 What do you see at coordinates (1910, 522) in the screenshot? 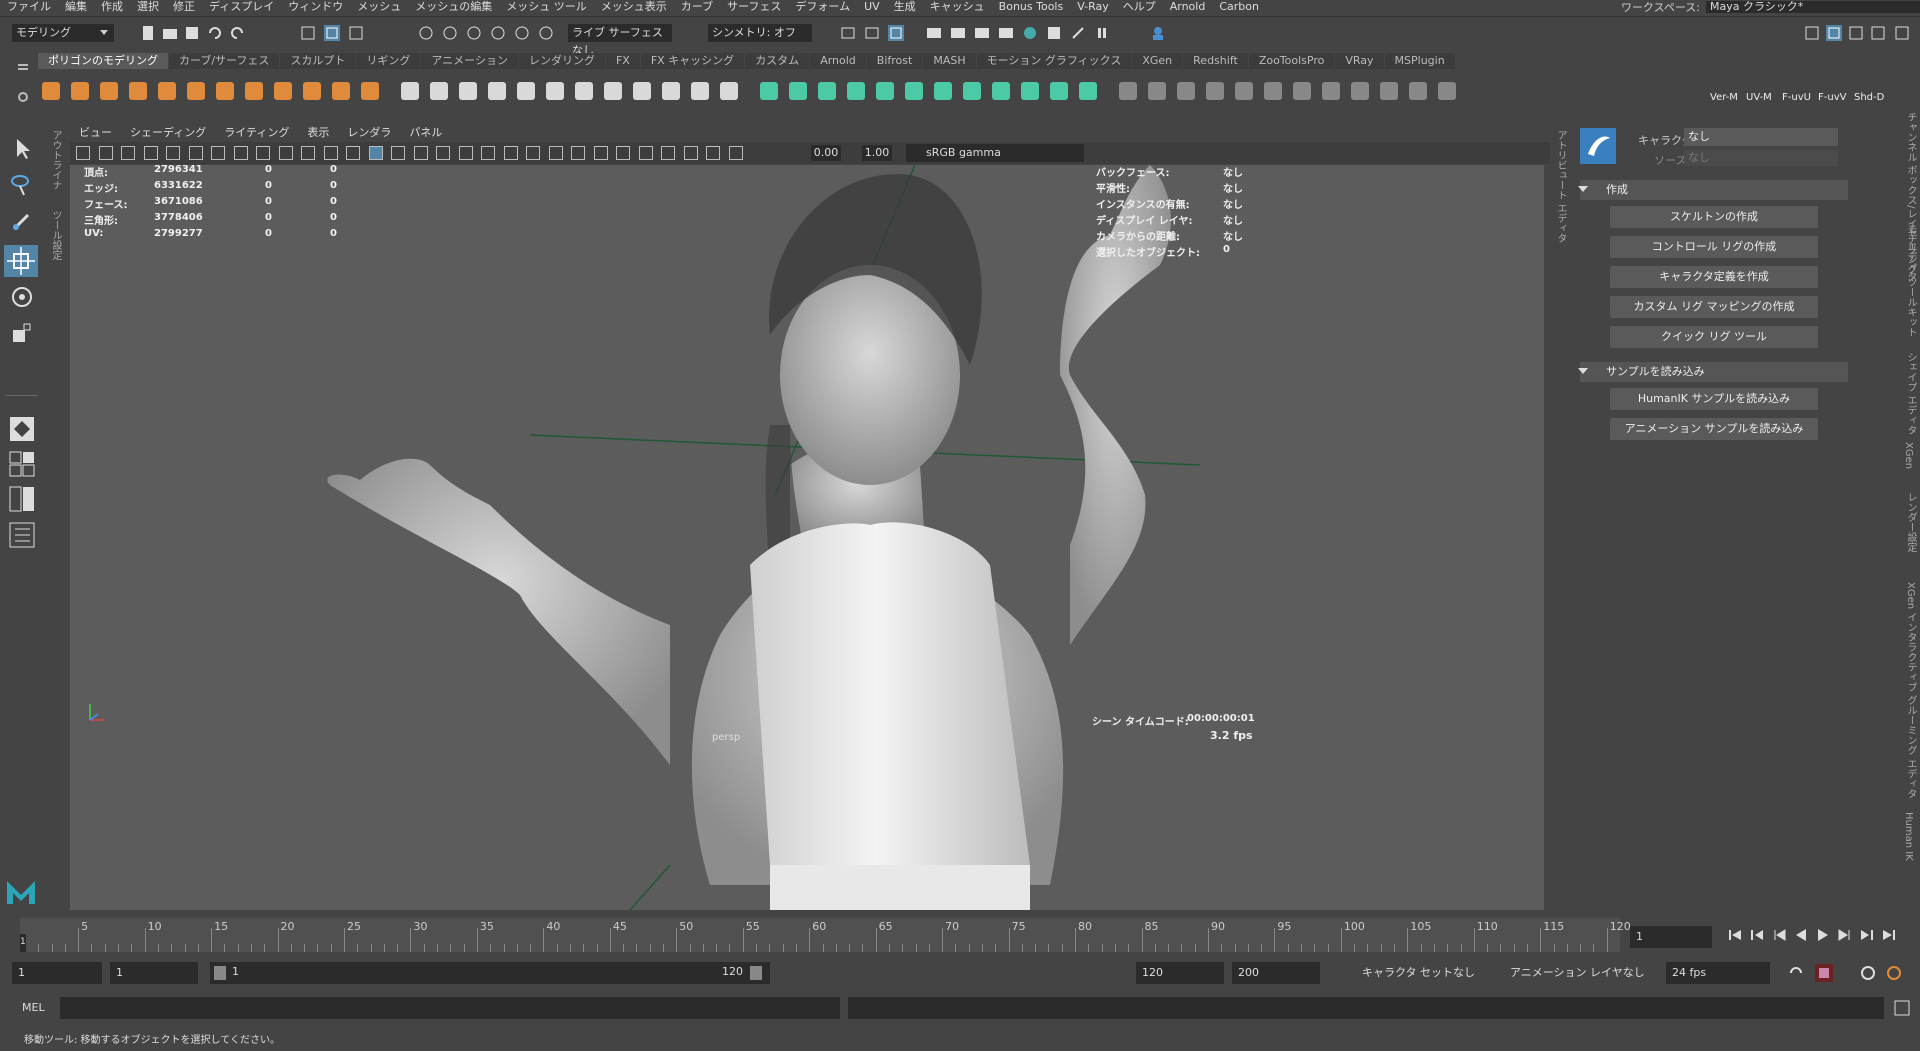
I see `right-vtab: レンダー設定` at bounding box center [1910, 522].